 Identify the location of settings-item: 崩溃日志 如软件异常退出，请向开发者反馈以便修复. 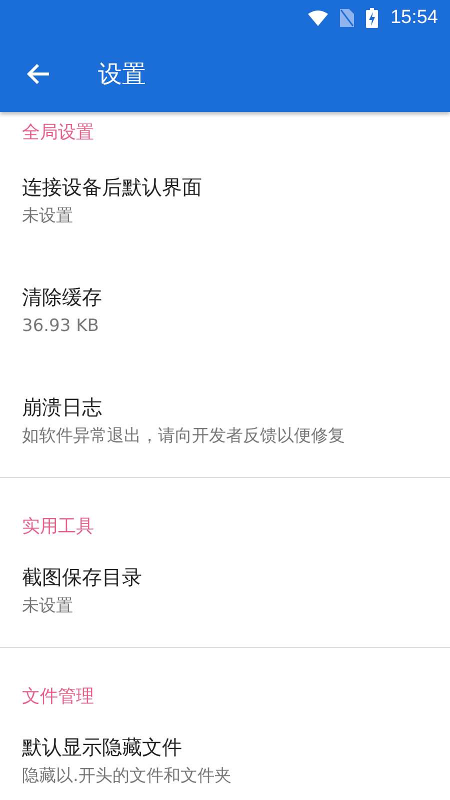
(225, 422).